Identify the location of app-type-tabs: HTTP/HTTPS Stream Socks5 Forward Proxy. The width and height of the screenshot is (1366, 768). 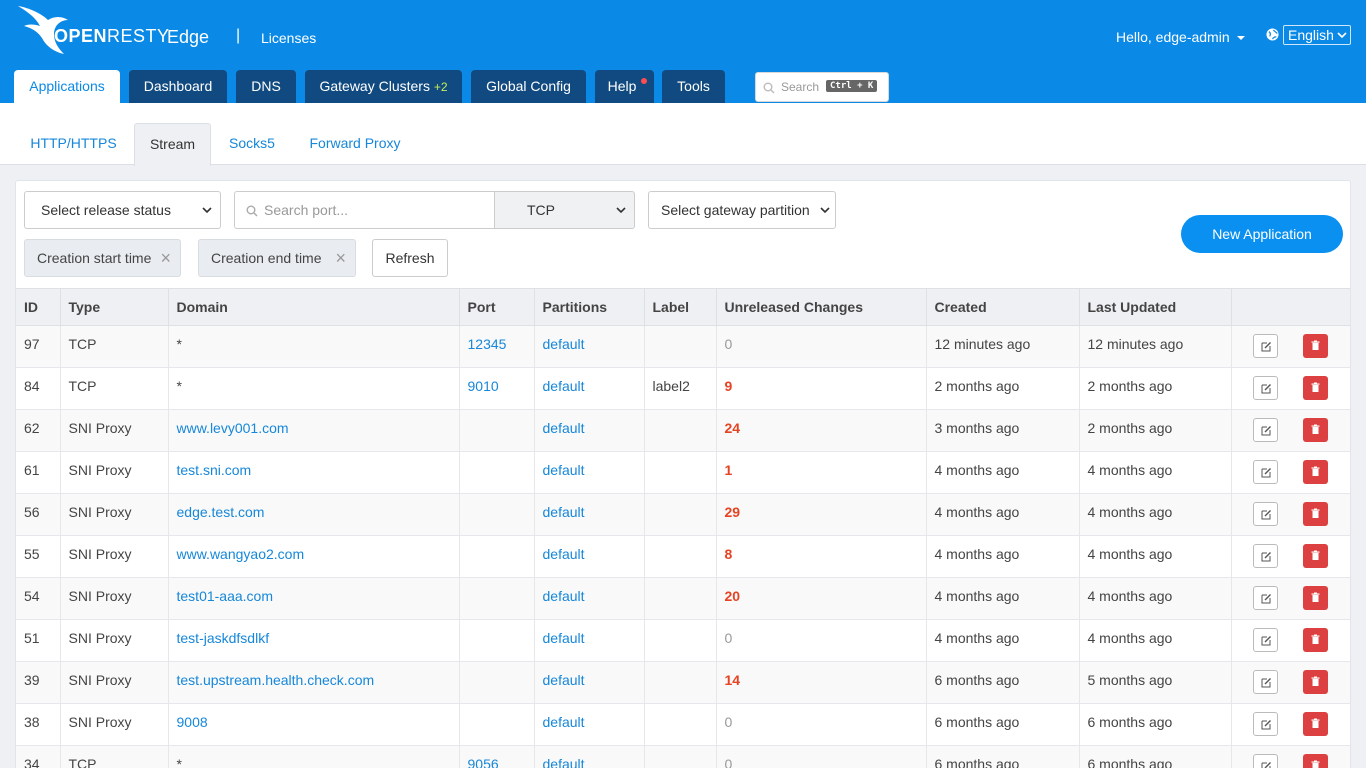
(683, 134).